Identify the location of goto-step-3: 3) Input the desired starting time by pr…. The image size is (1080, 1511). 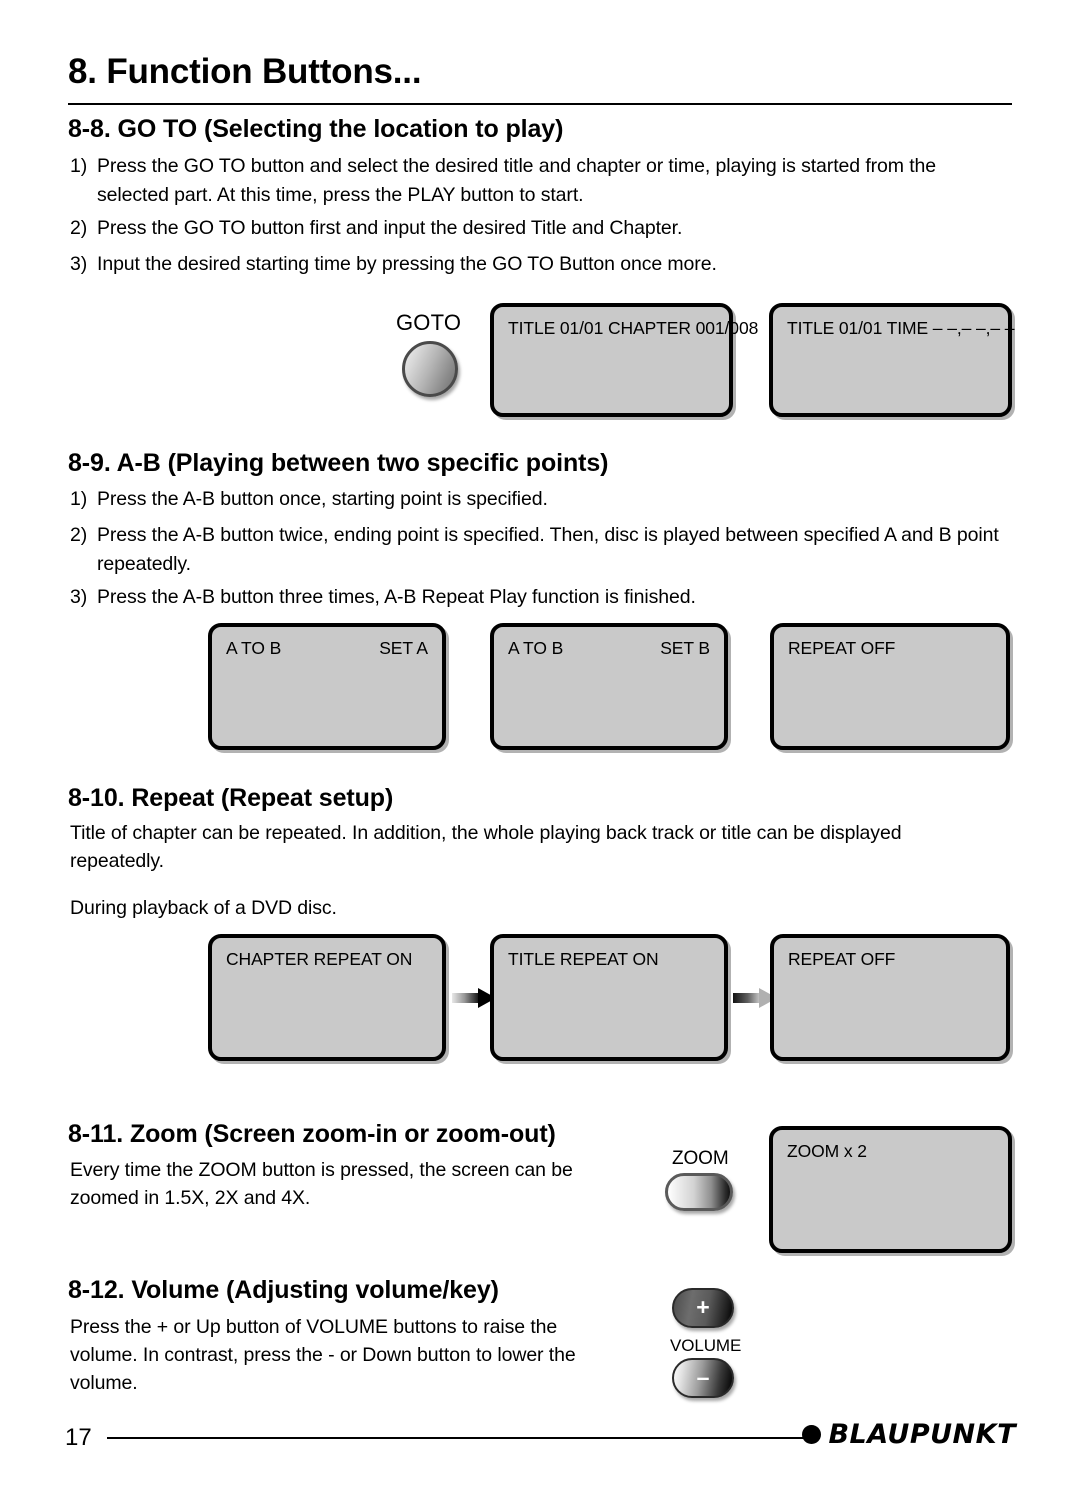
(532, 264).